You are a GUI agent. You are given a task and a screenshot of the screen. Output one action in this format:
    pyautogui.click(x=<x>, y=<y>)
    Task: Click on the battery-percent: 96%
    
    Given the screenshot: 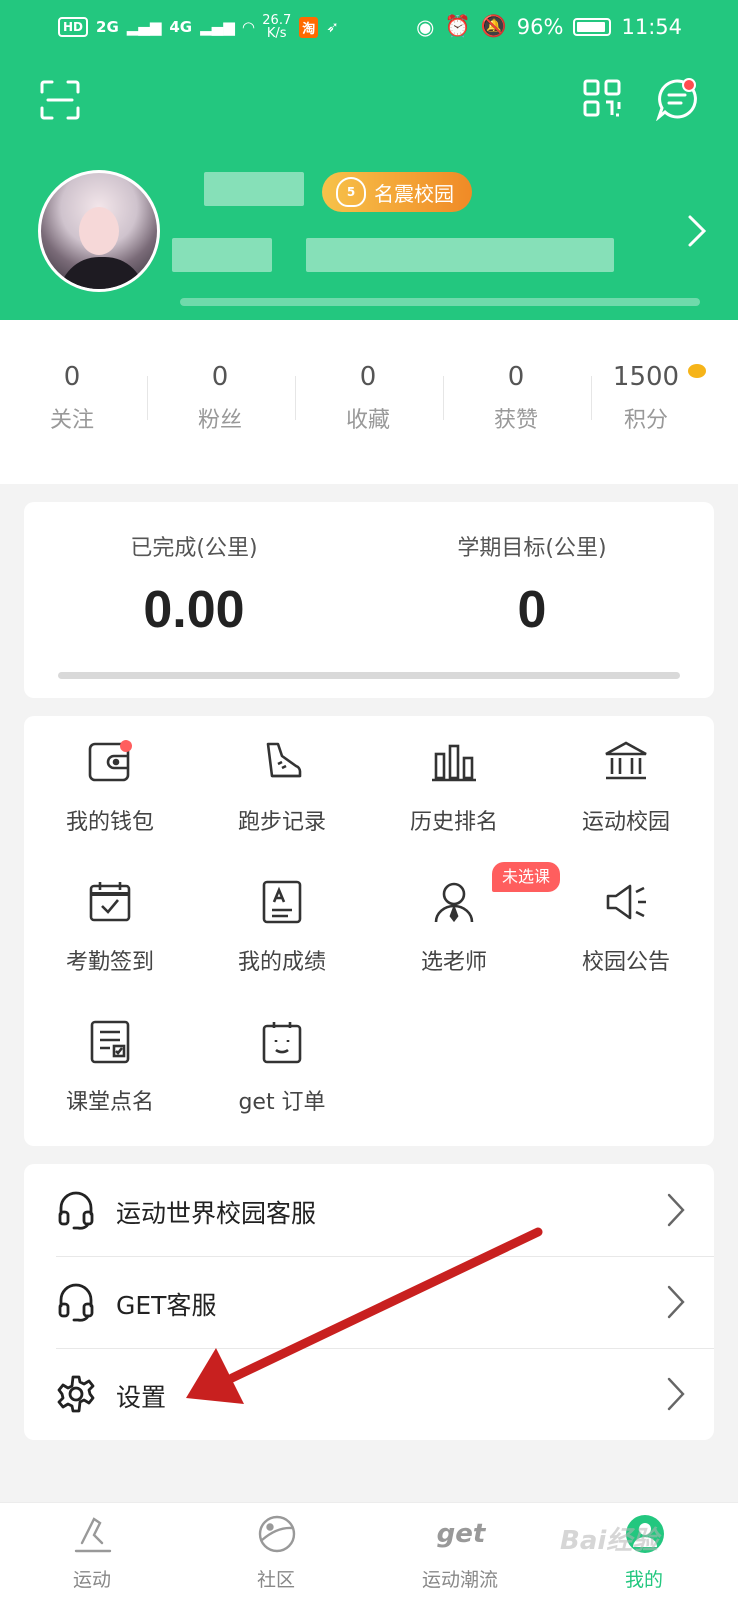 What is the action you would take?
    pyautogui.click(x=540, y=26)
    